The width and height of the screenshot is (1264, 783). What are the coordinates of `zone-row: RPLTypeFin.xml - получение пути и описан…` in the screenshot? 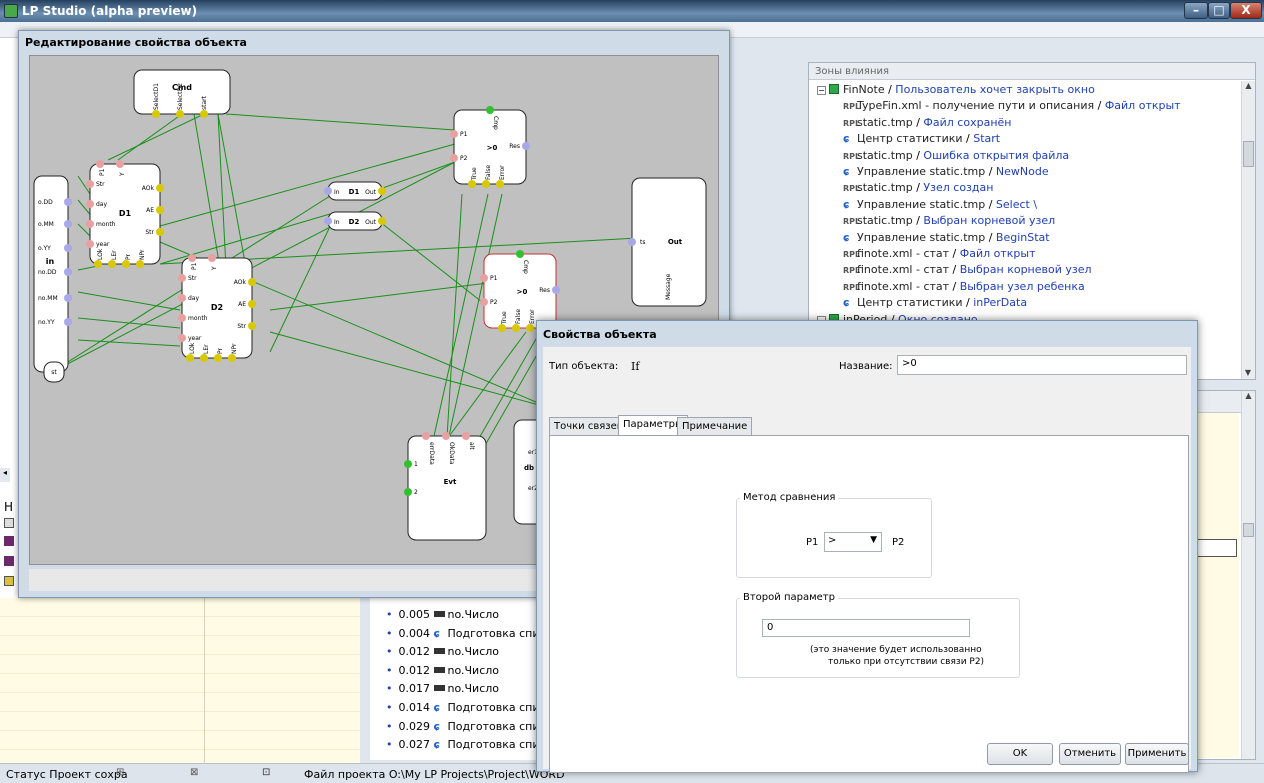 It's located at (1012, 107).